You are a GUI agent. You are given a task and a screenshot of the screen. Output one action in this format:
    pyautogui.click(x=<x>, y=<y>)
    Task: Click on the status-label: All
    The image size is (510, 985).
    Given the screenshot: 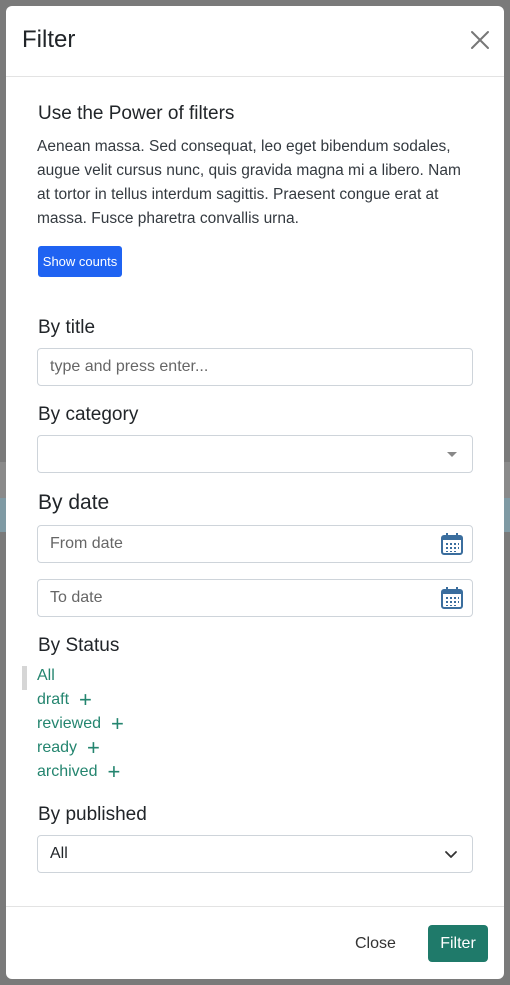 What is the action you would take?
    pyautogui.click(x=46, y=675)
    